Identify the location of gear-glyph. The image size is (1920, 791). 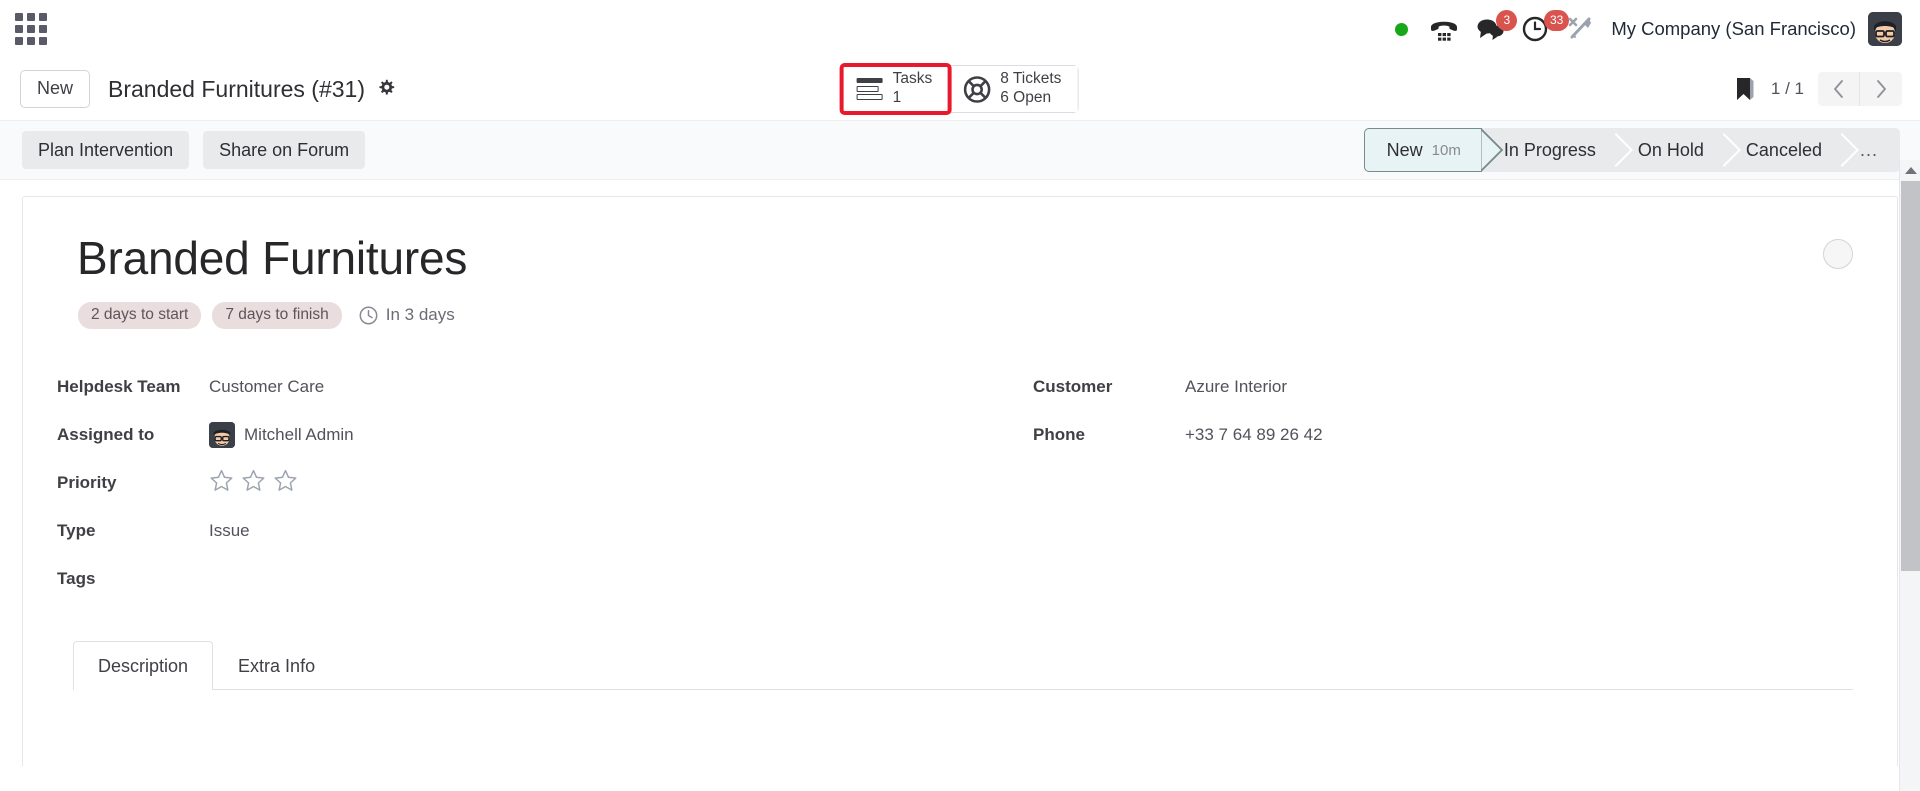
(387, 87).